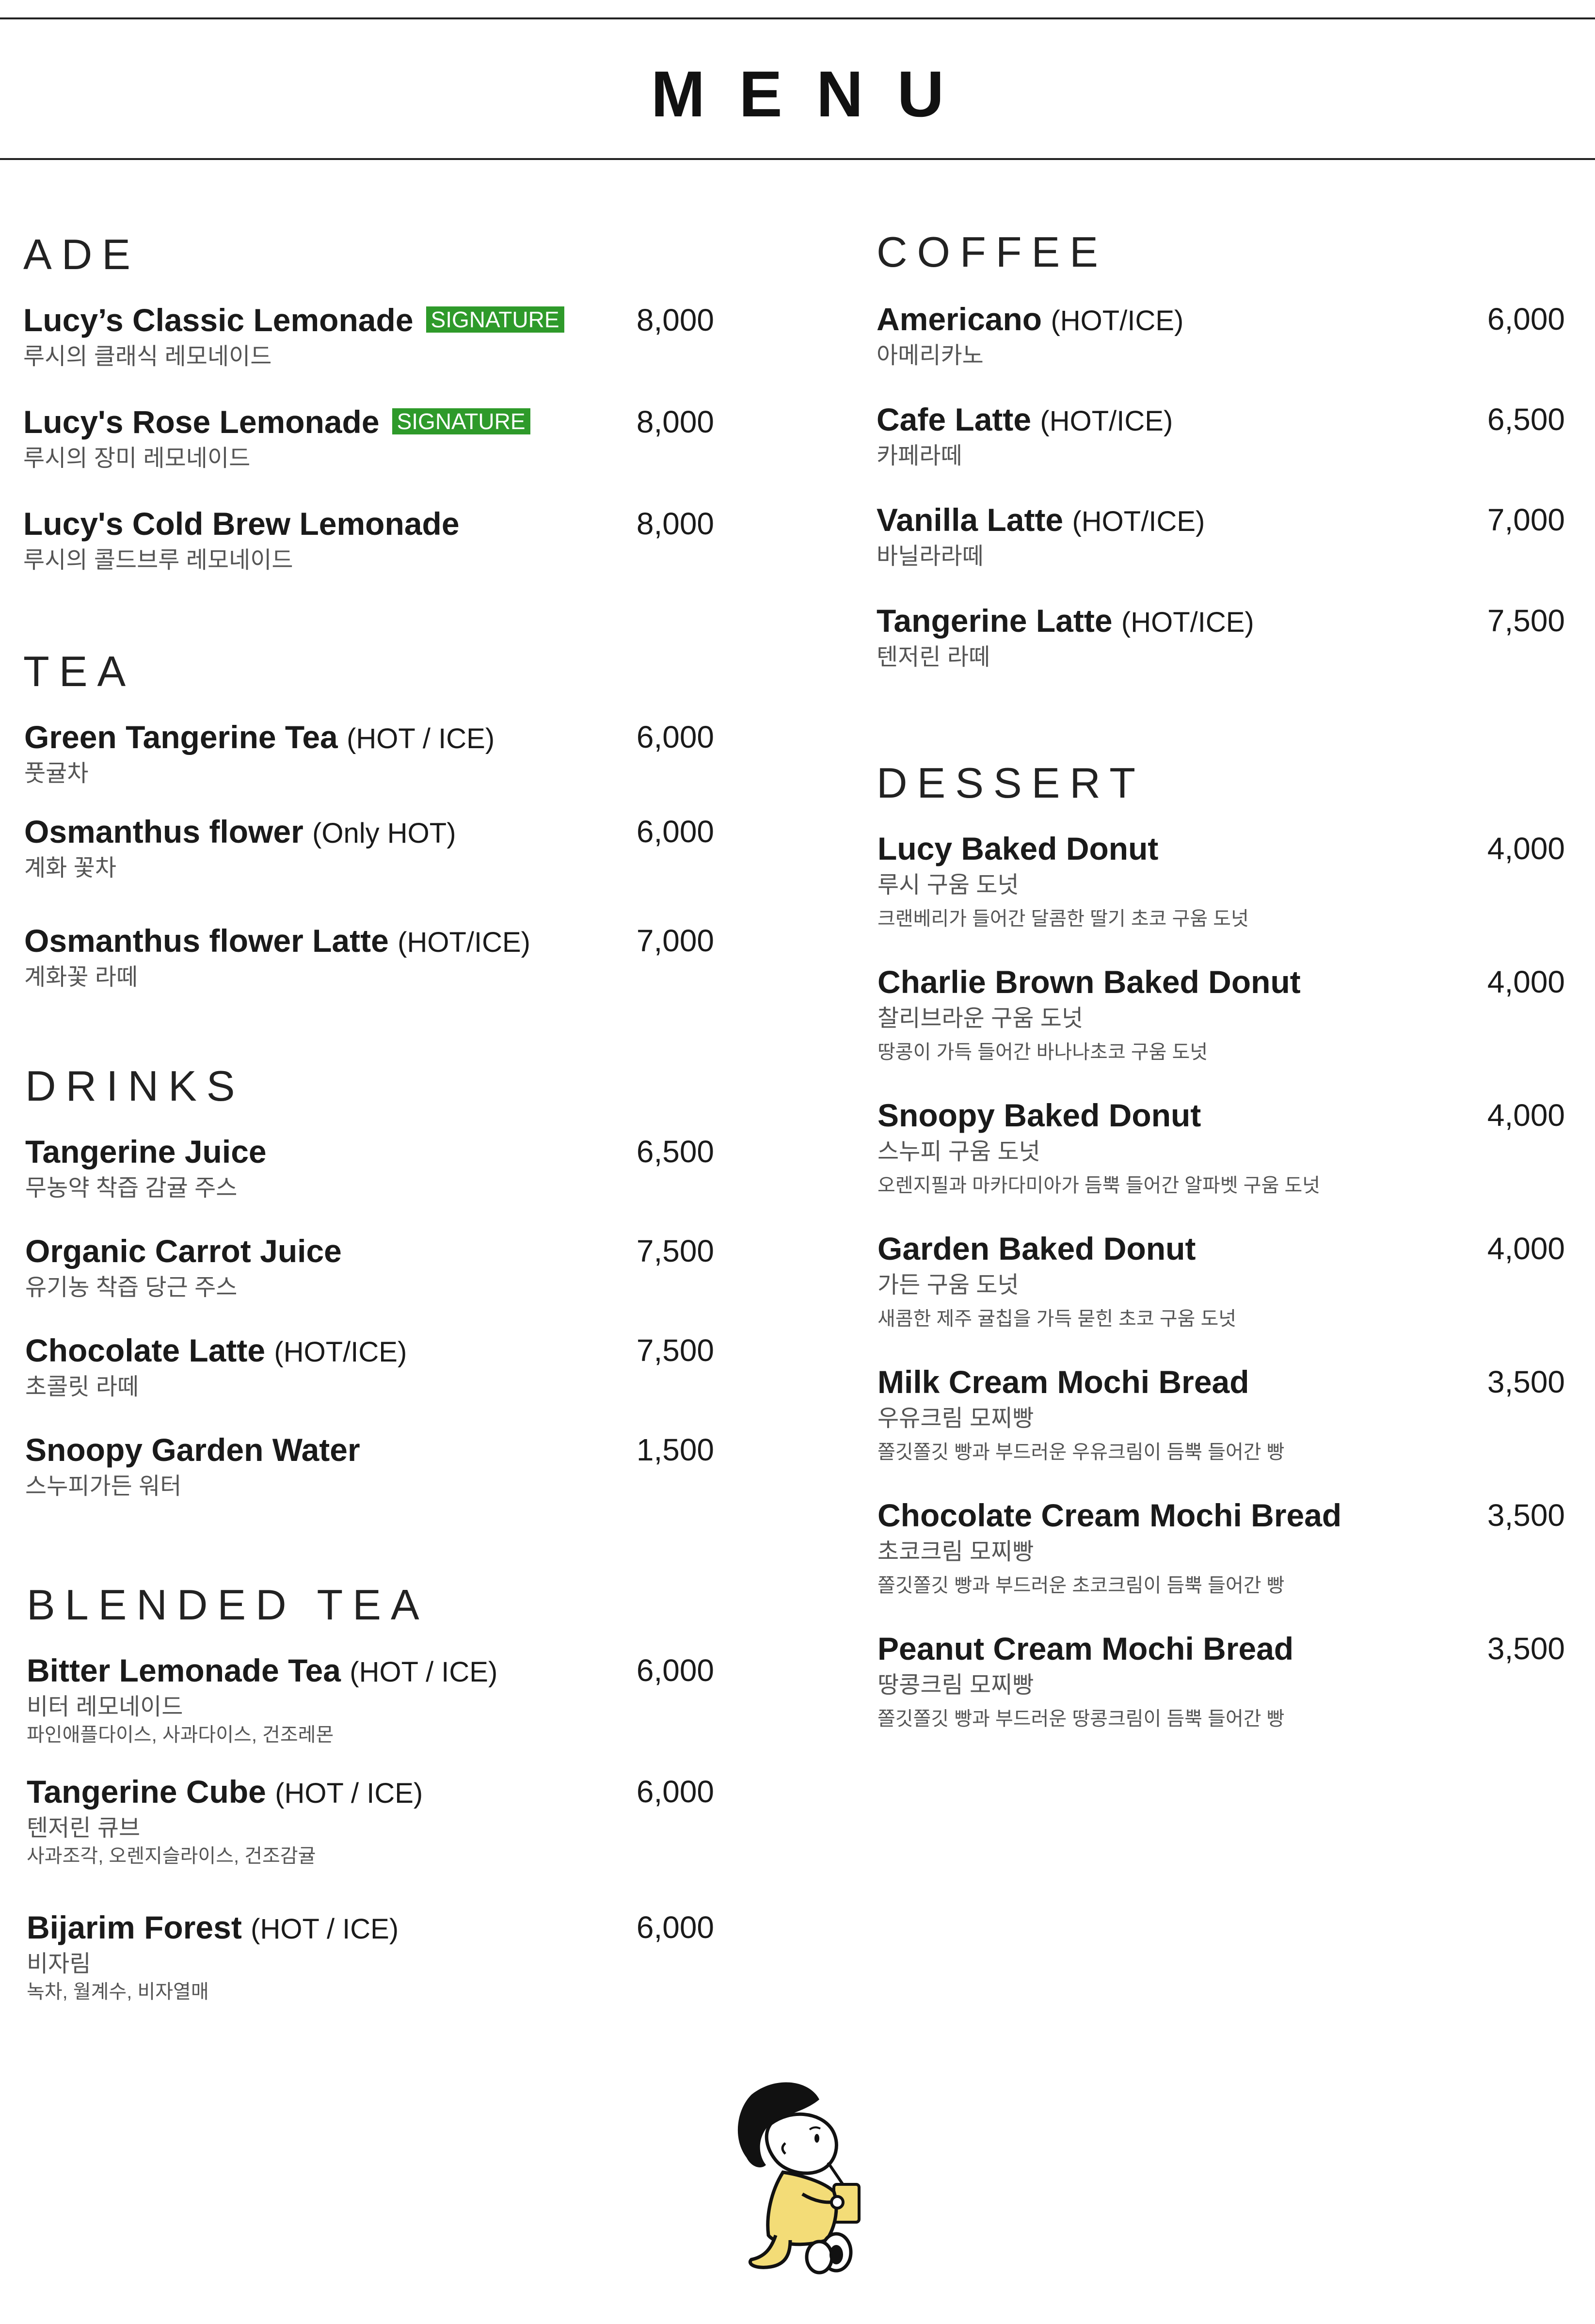 This screenshot has height=2324, width=1595. What do you see at coordinates (105, 1707) in the screenshot?
I see `item-korean-name: 비터 레모네이드` at bounding box center [105, 1707].